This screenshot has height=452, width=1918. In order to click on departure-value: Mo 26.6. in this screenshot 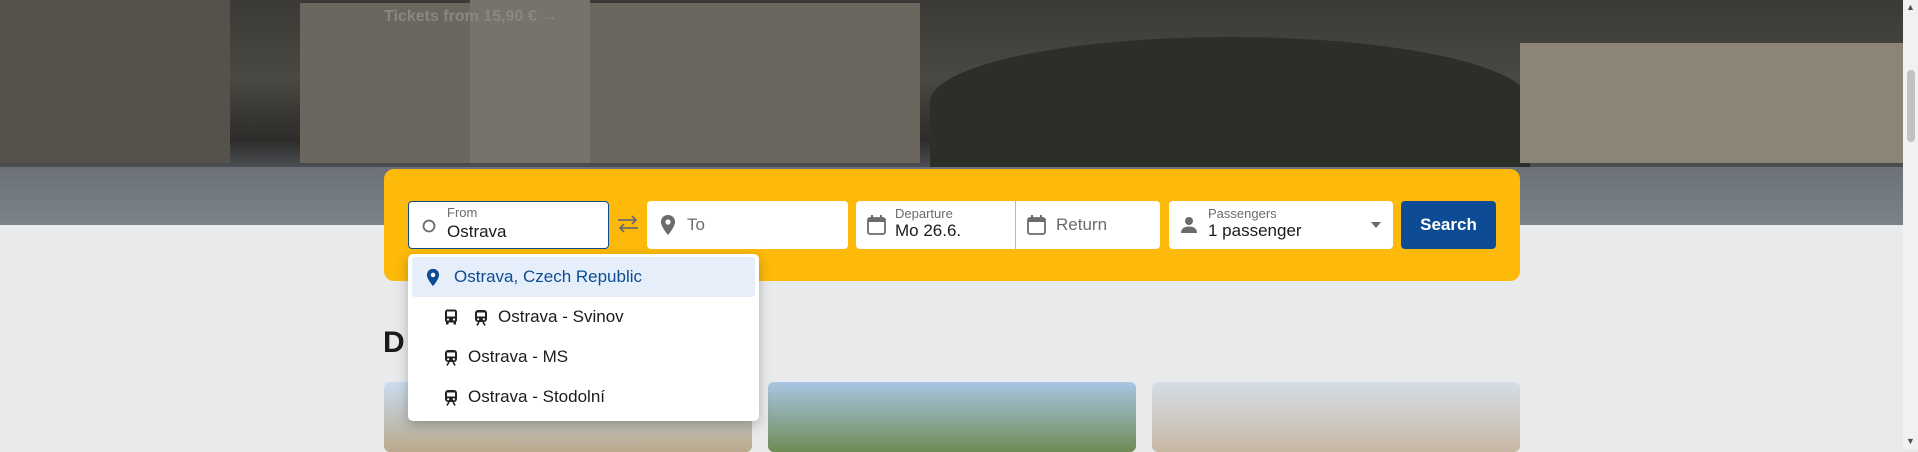, I will do `click(928, 231)`.